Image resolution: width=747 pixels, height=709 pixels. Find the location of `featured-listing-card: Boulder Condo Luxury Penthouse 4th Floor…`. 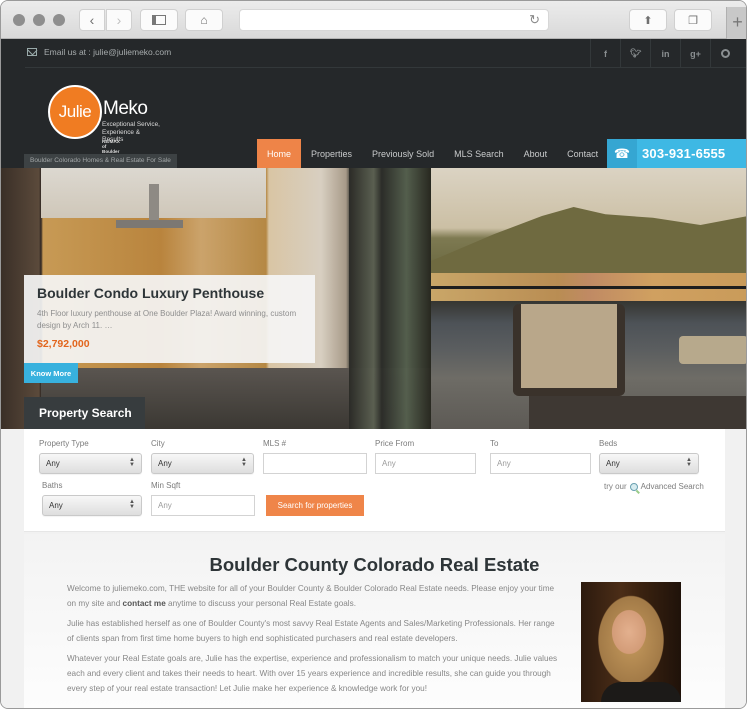

featured-listing-card: Boulder Condo Luxury Penthouse 4th Floor… is located at coordinates (169, 319).